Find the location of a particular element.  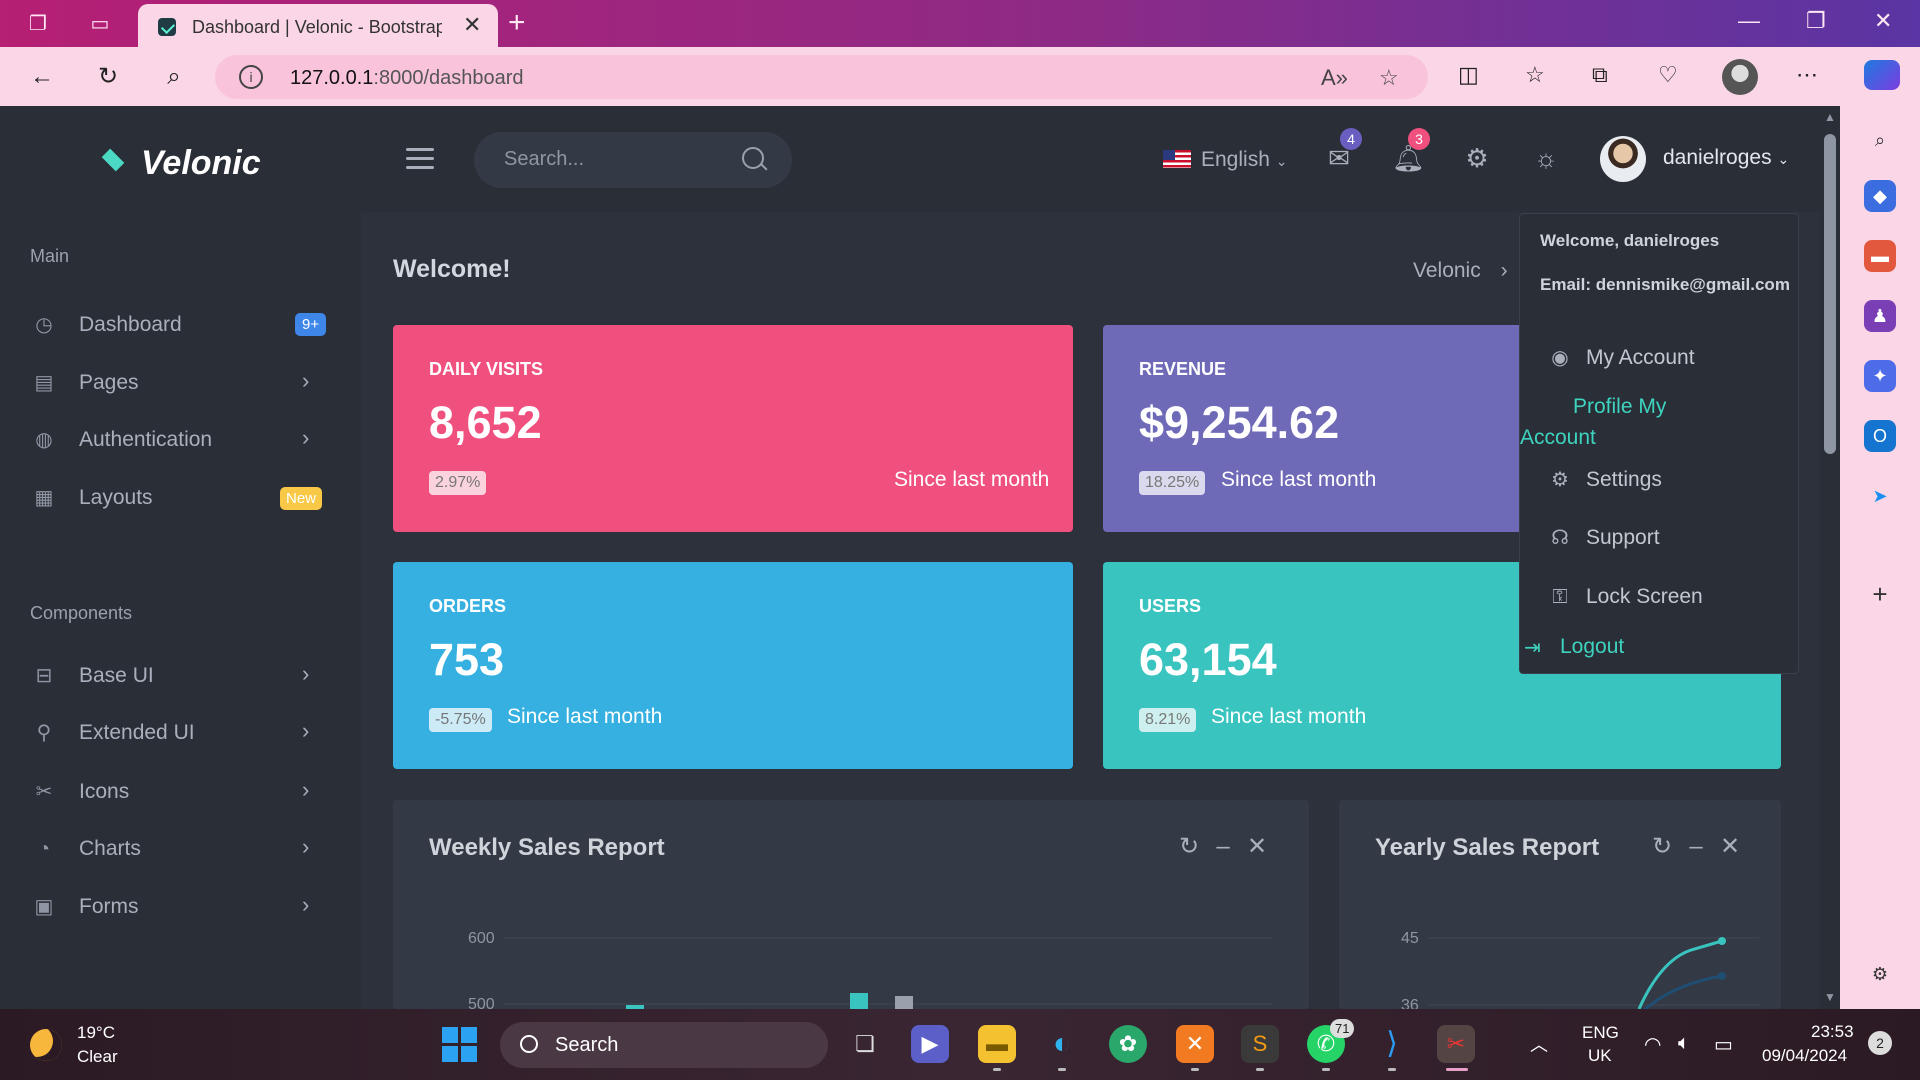

sidebar-item-icons: ✂ Icons › is located at coordinates (180, 792).